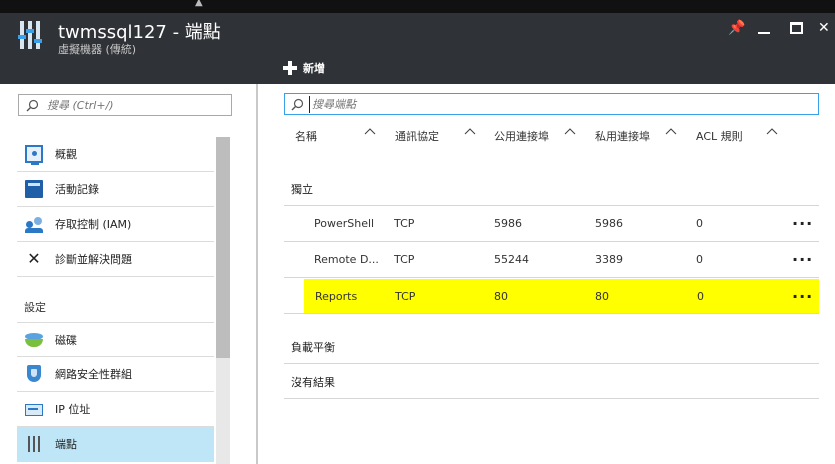 The height and width of the screenshot is (464, 835). I want to click on row-highlight, so click(561, 296).